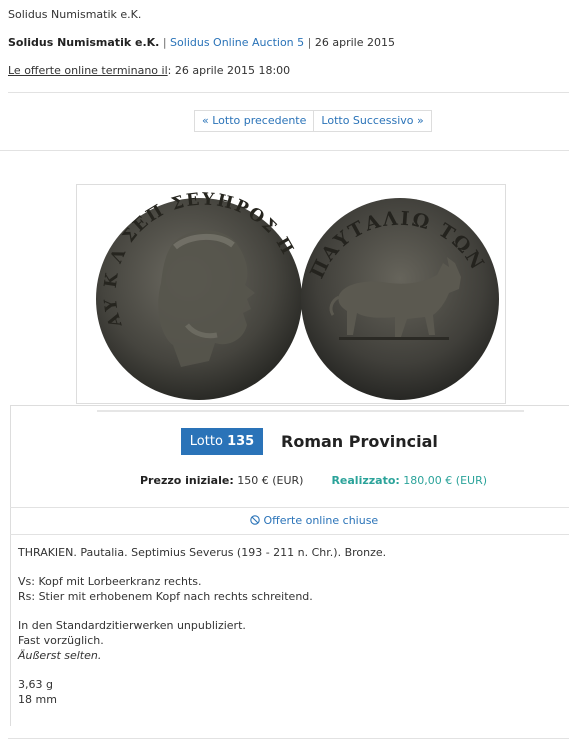 This screenshot has width=569, height=750. What do you see at coordinates (255, 520) in the screenshot?
I see `ban-icon` at bounding box center [255, 520].